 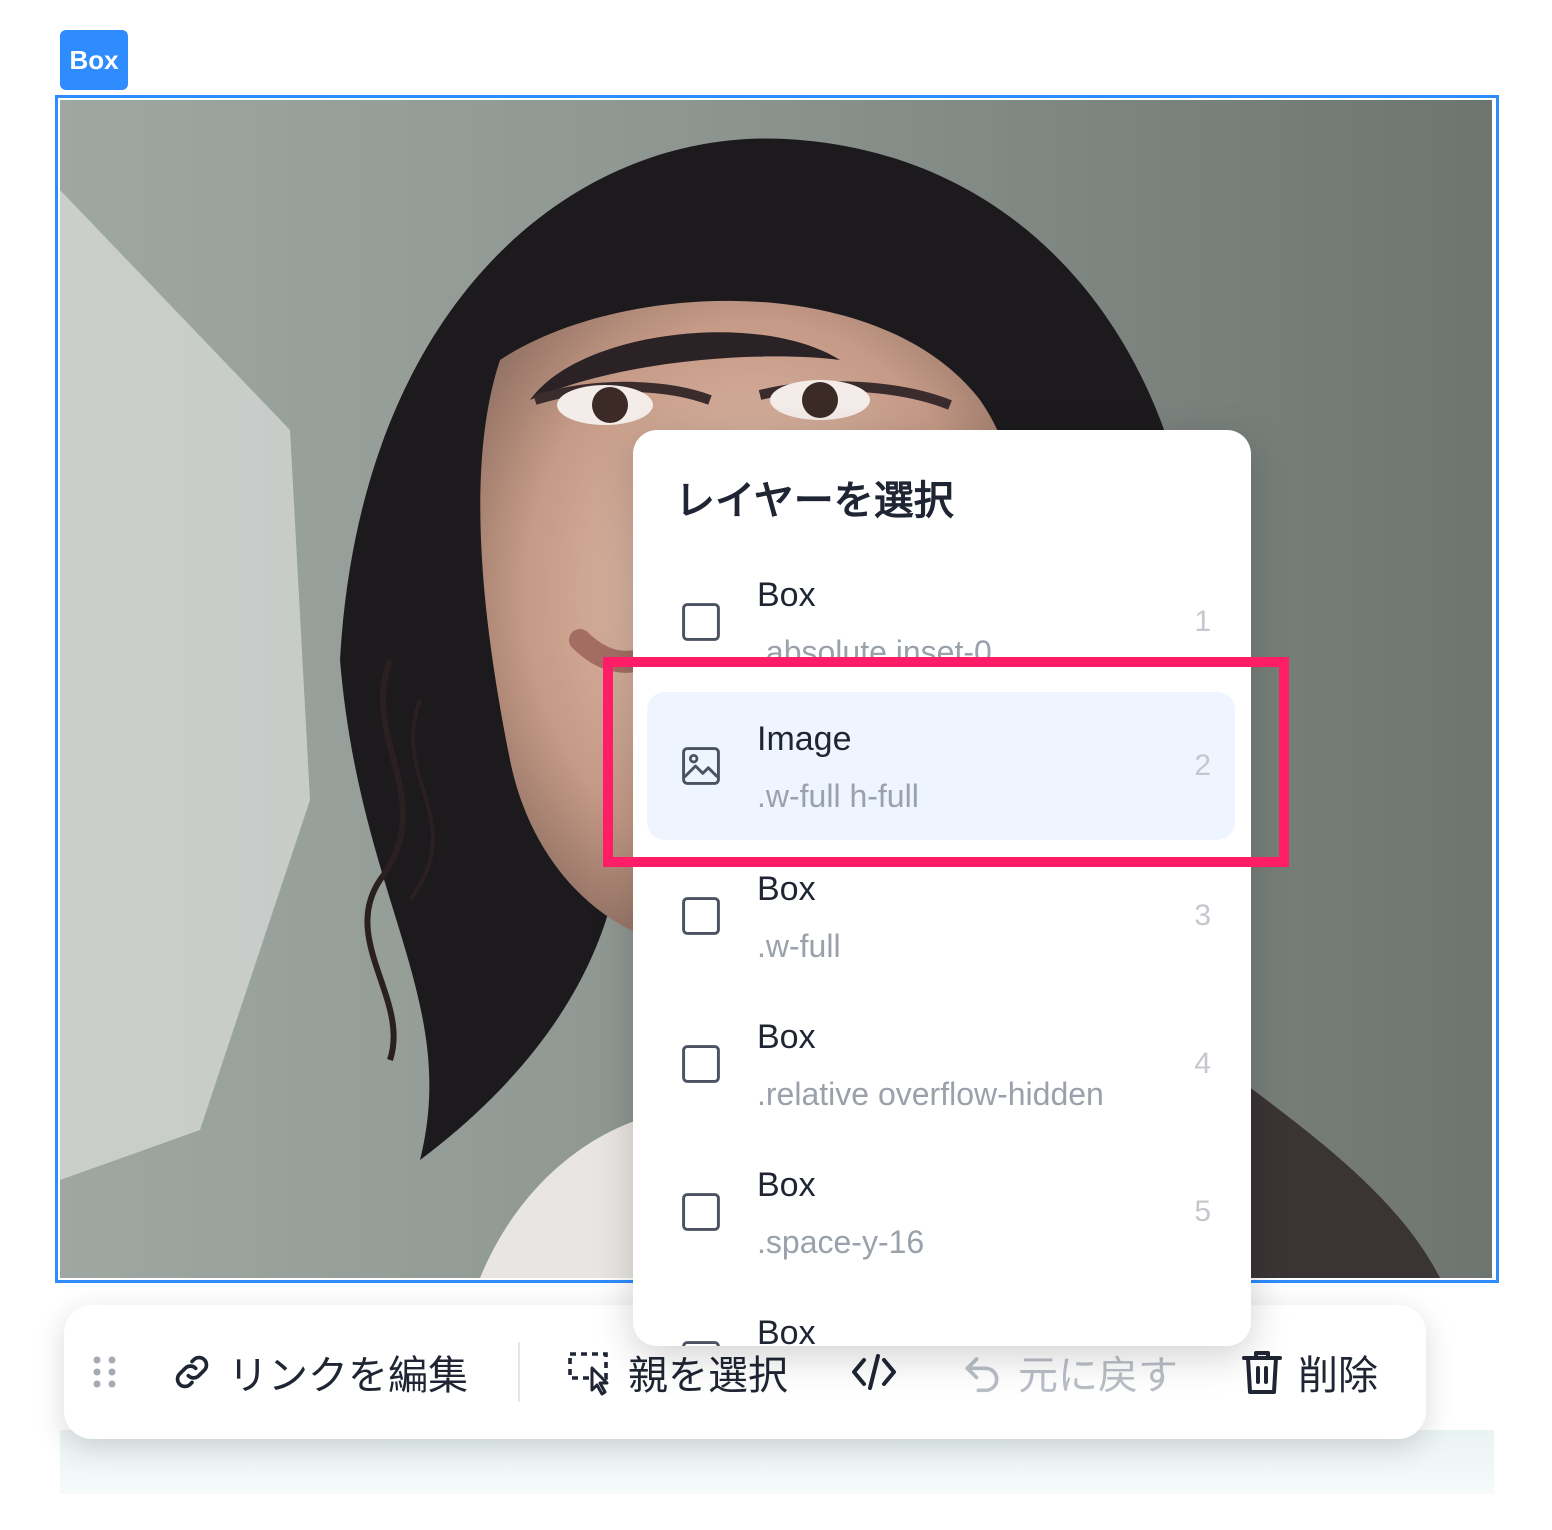 I want to click on select-parent-icon, so click(x=588, y=1374).